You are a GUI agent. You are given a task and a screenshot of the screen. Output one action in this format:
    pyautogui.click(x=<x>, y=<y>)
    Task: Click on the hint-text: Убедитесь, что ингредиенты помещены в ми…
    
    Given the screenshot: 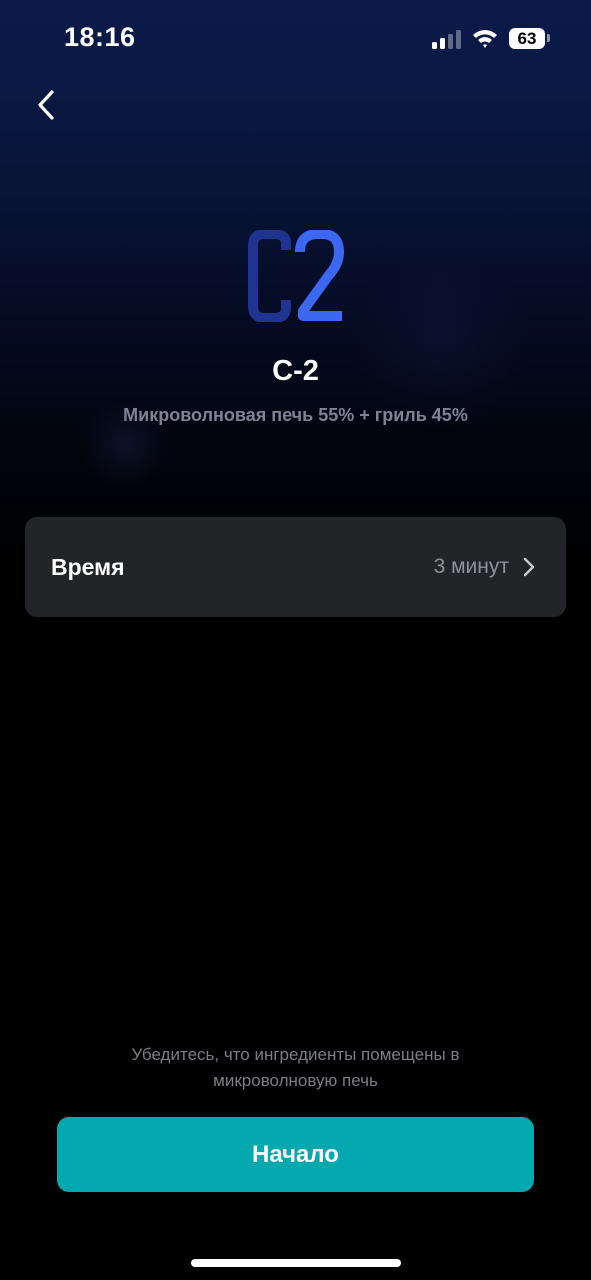 What is the action you would take?
    pyautogui.click(x=295, y=1067)
    